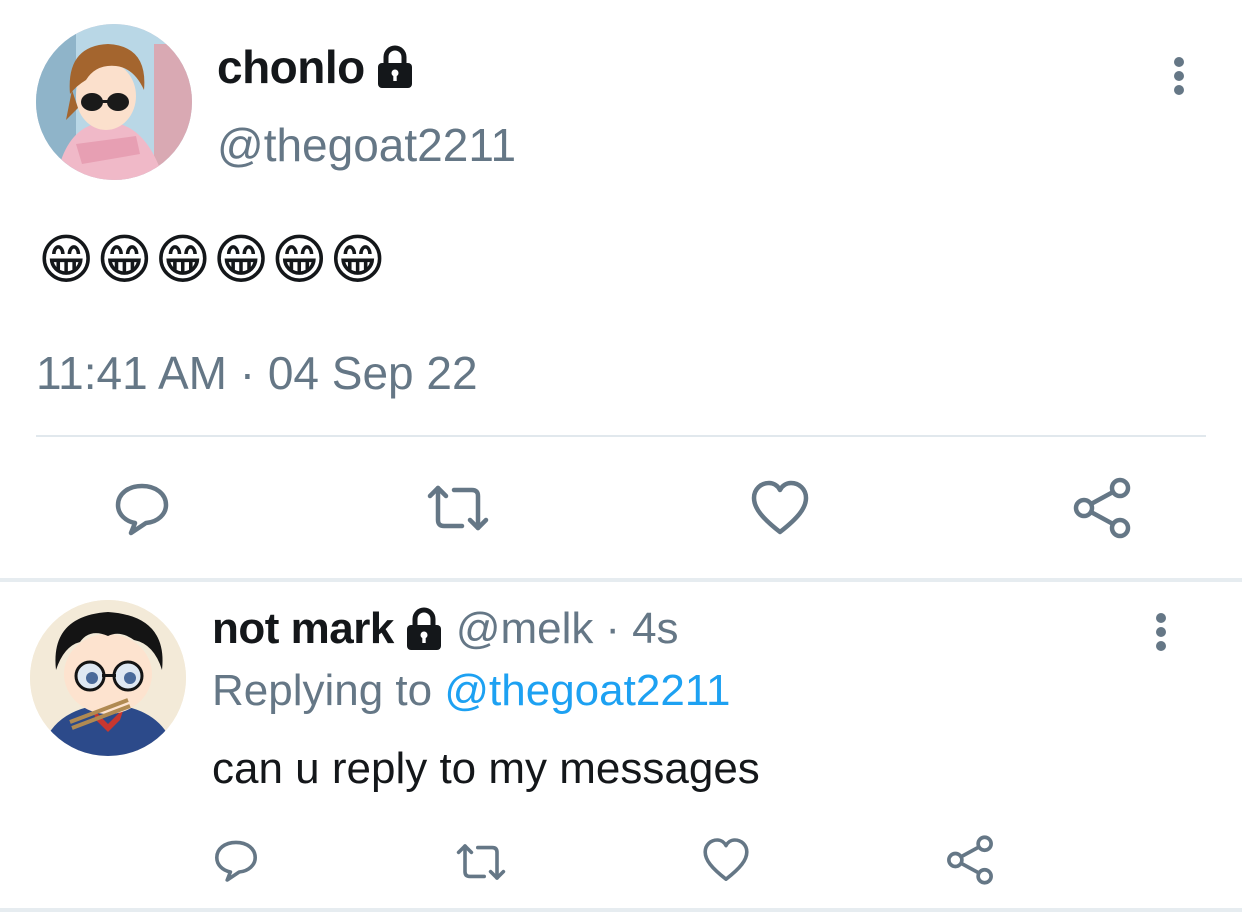 This screenshot has width=1242, height=912. Describe the element at coordinates (322, 690) in the screenshot. I see `replying-to-label: Replying to` at that location.